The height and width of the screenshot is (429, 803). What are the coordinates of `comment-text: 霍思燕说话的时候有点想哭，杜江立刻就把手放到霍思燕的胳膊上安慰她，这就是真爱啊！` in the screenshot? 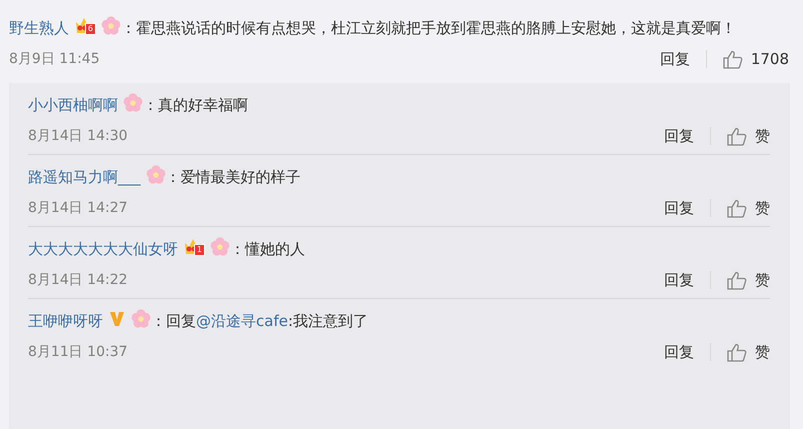 It's located at (436, 28).